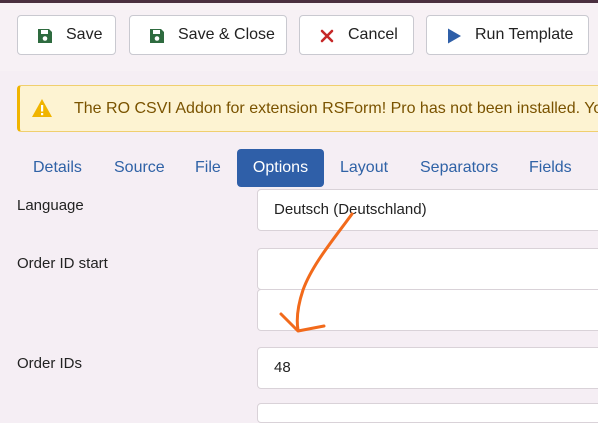  What do you see at coordinates (427, 413) in the screenshot?
I see `next-field` at bounding box center [427, 413].